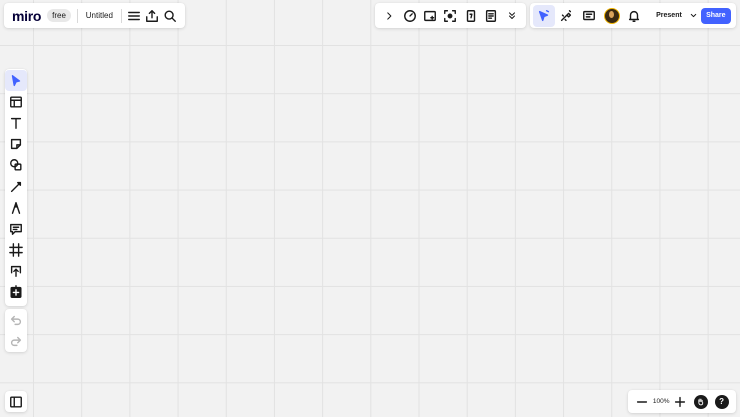 The image size is (740, 417). I want to click on history-panel, so click(16, 330).